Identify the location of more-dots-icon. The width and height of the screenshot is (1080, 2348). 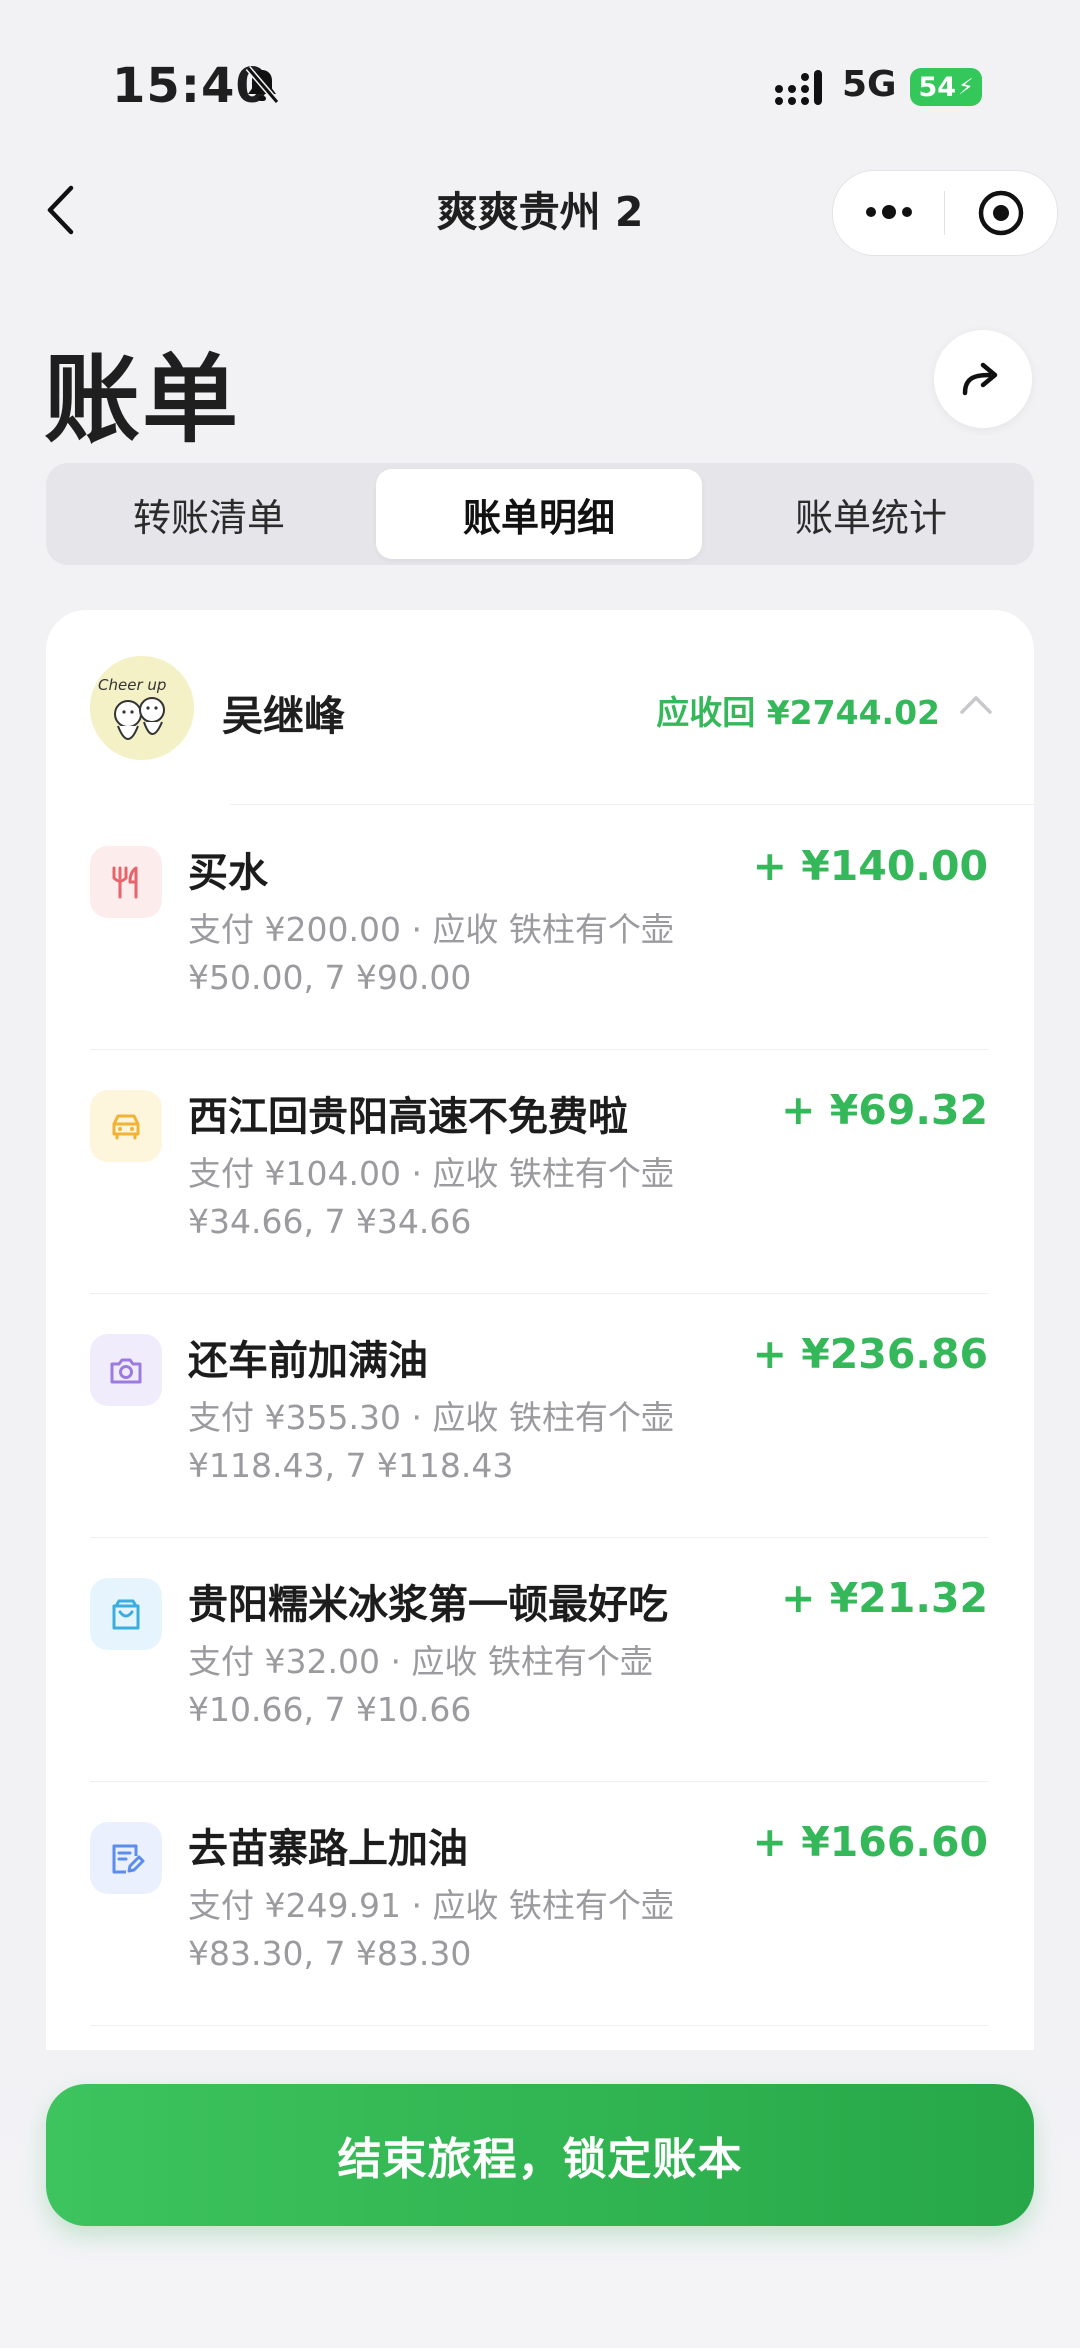
(888, 212).